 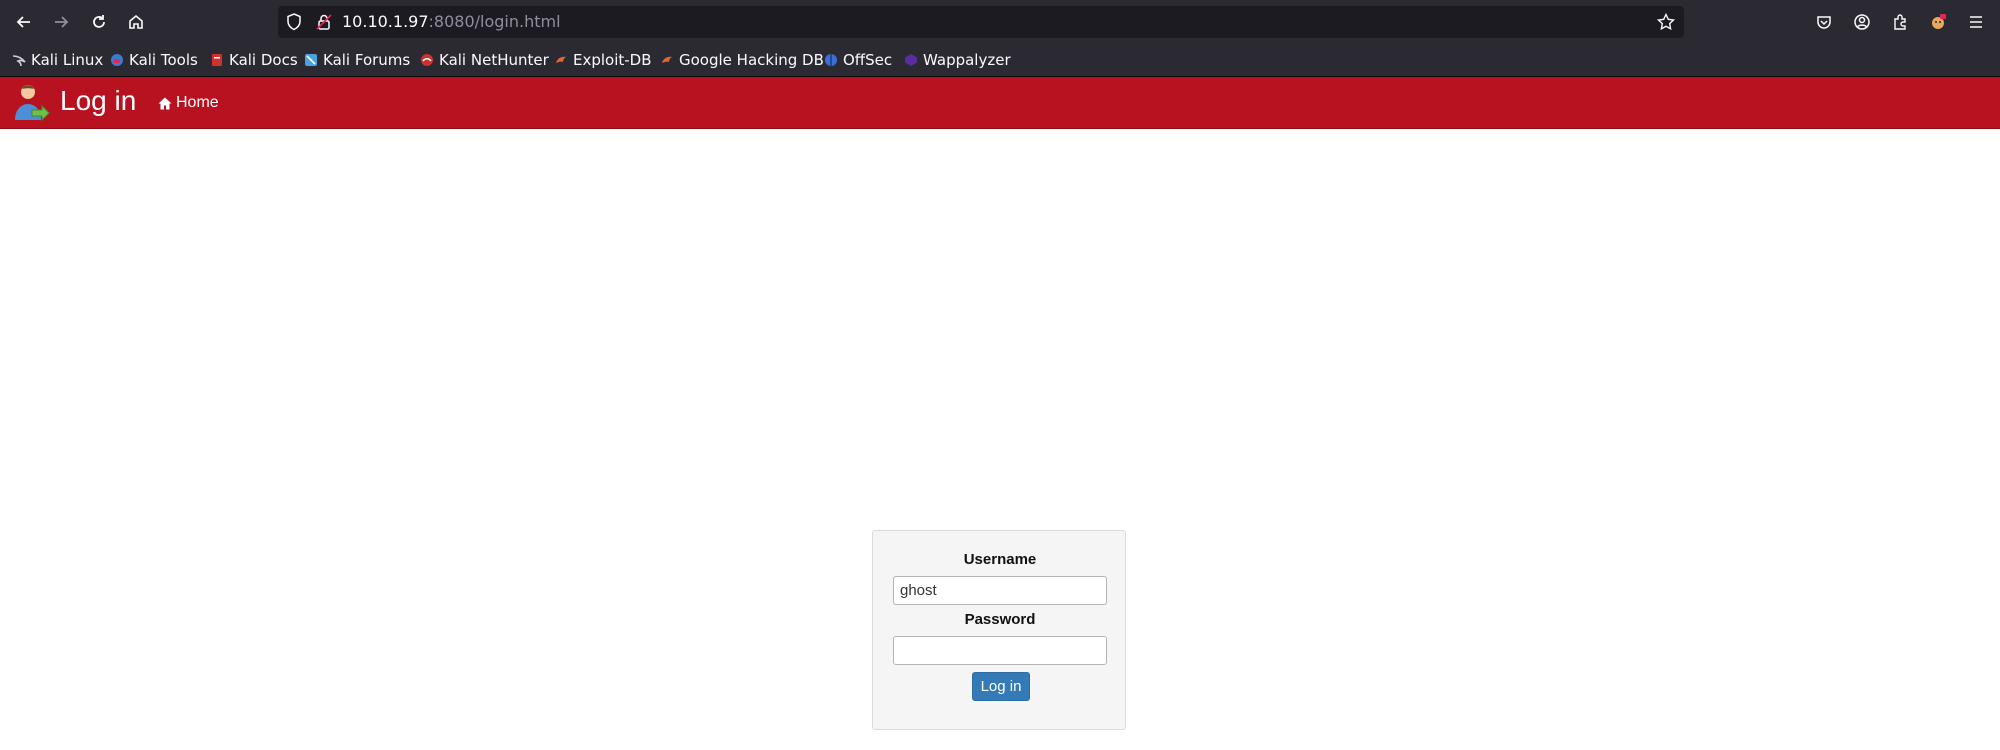 What do you see at coordinates (67, 60) in the screenshot?
I see `bookmark-label: Kali Linux` at bounding box center [67, 60].